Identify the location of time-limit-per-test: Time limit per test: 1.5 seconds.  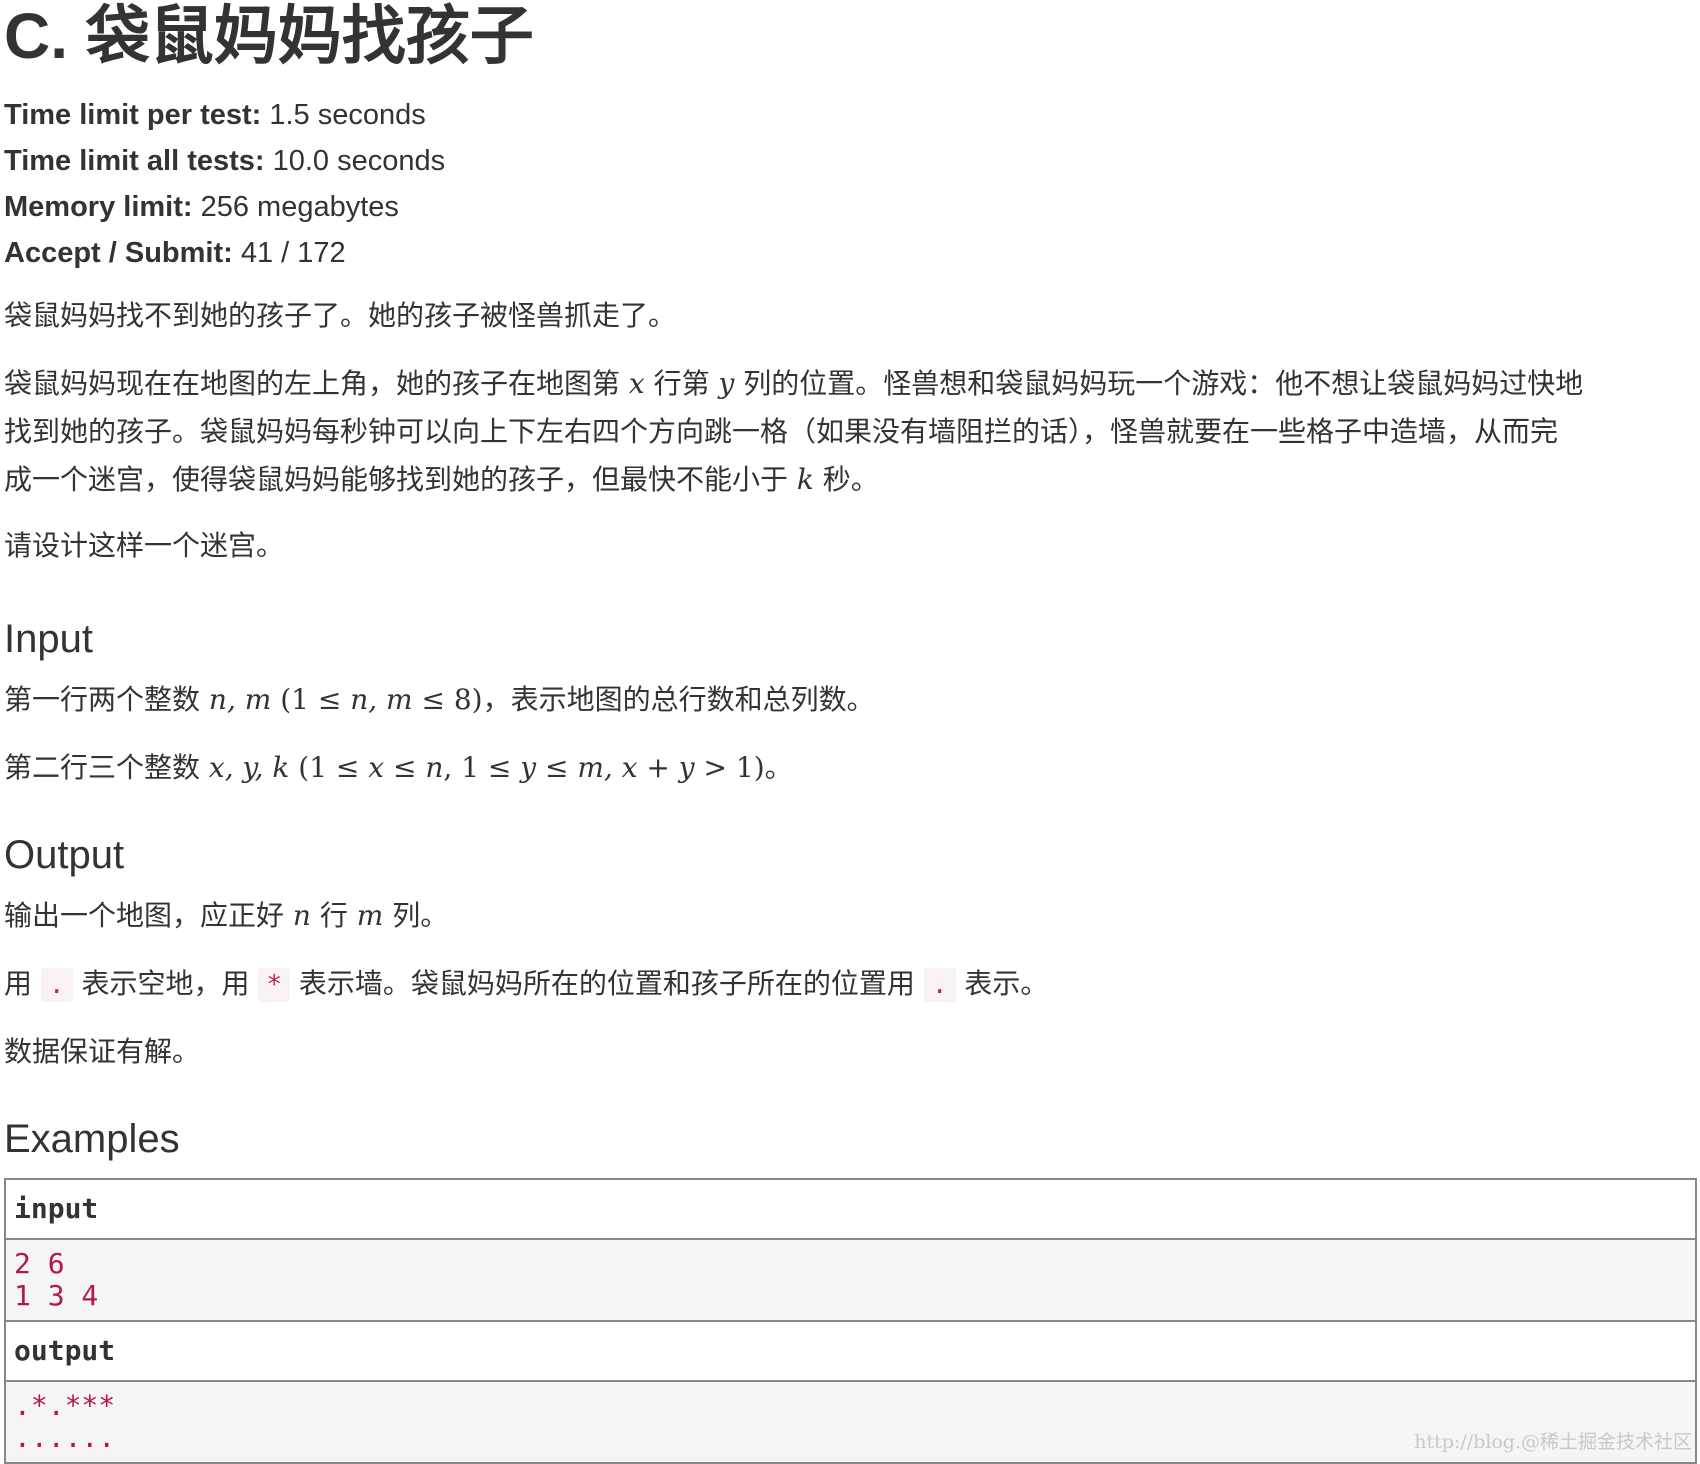
(215, 115).